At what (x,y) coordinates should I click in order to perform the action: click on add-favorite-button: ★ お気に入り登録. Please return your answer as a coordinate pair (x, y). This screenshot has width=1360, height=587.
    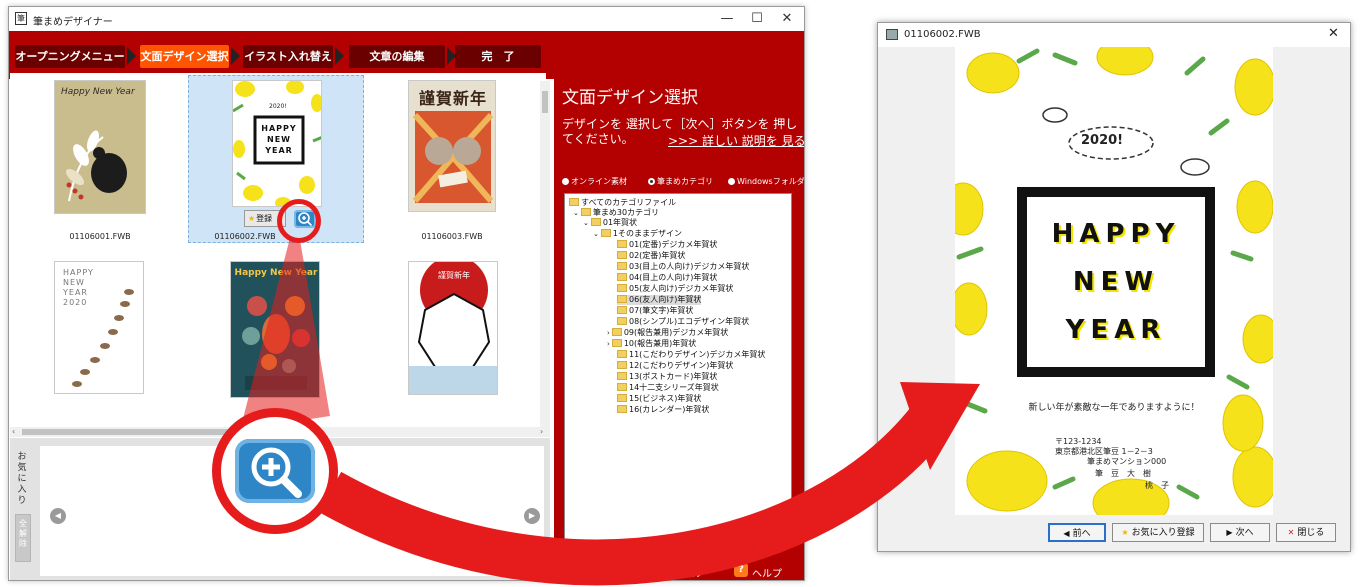
    Looking at the image, I should click on (1158, 532).